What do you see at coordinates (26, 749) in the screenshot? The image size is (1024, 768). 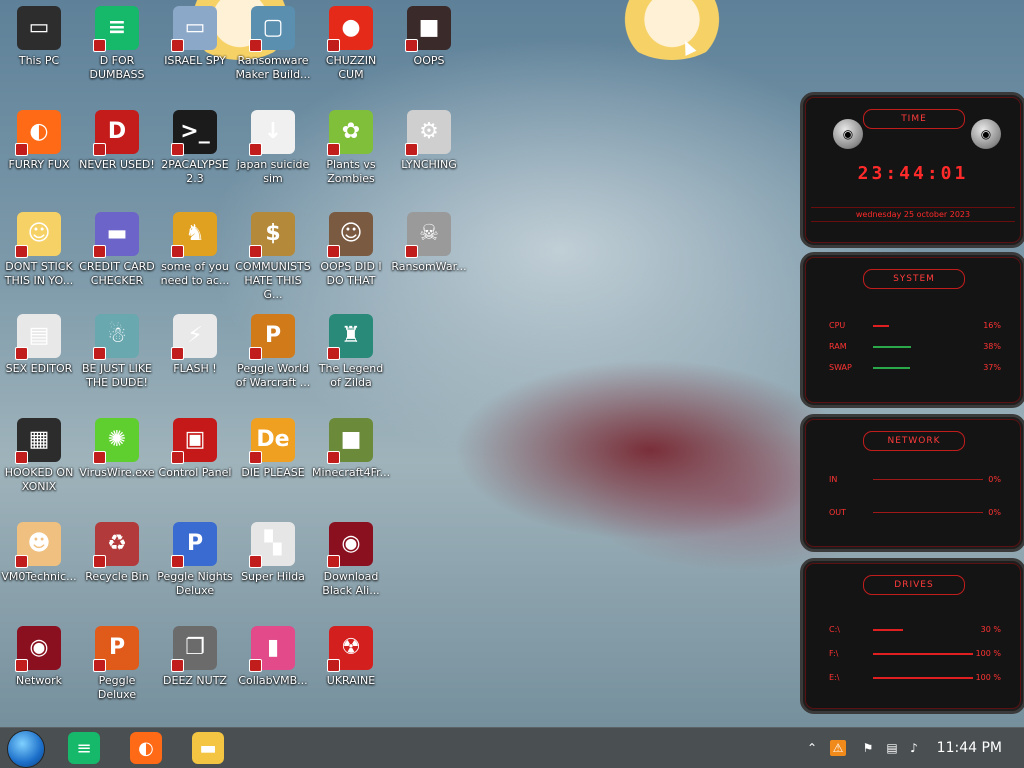 I see `start-button` at bounding box center [26, 749].